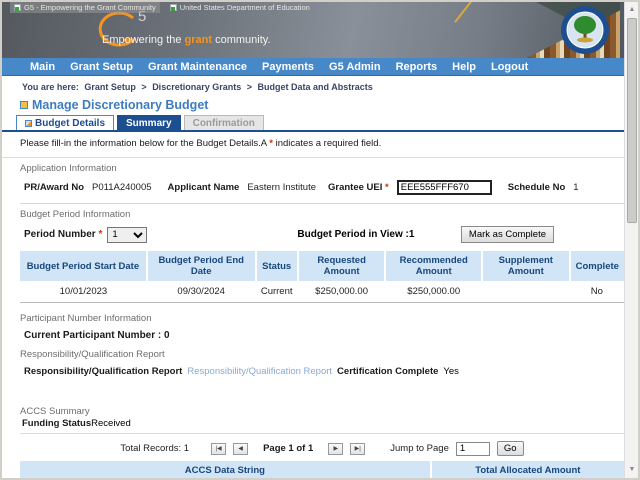 This screenshot has width=640, height=480. I want to click on period-number-select: 1, so click(127, 234).